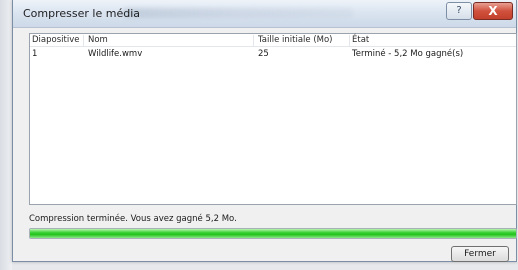 This screenshot has width=518, height=270. What do you see at coordinates (170, 40) in the screenshot?
I see `column-header-name: Nom` at bounding box center [170, 40].